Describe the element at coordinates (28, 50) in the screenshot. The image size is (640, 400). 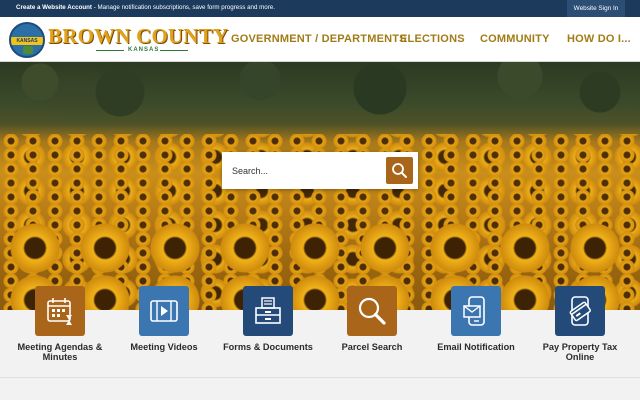
I see `seal-landscape` at that location.